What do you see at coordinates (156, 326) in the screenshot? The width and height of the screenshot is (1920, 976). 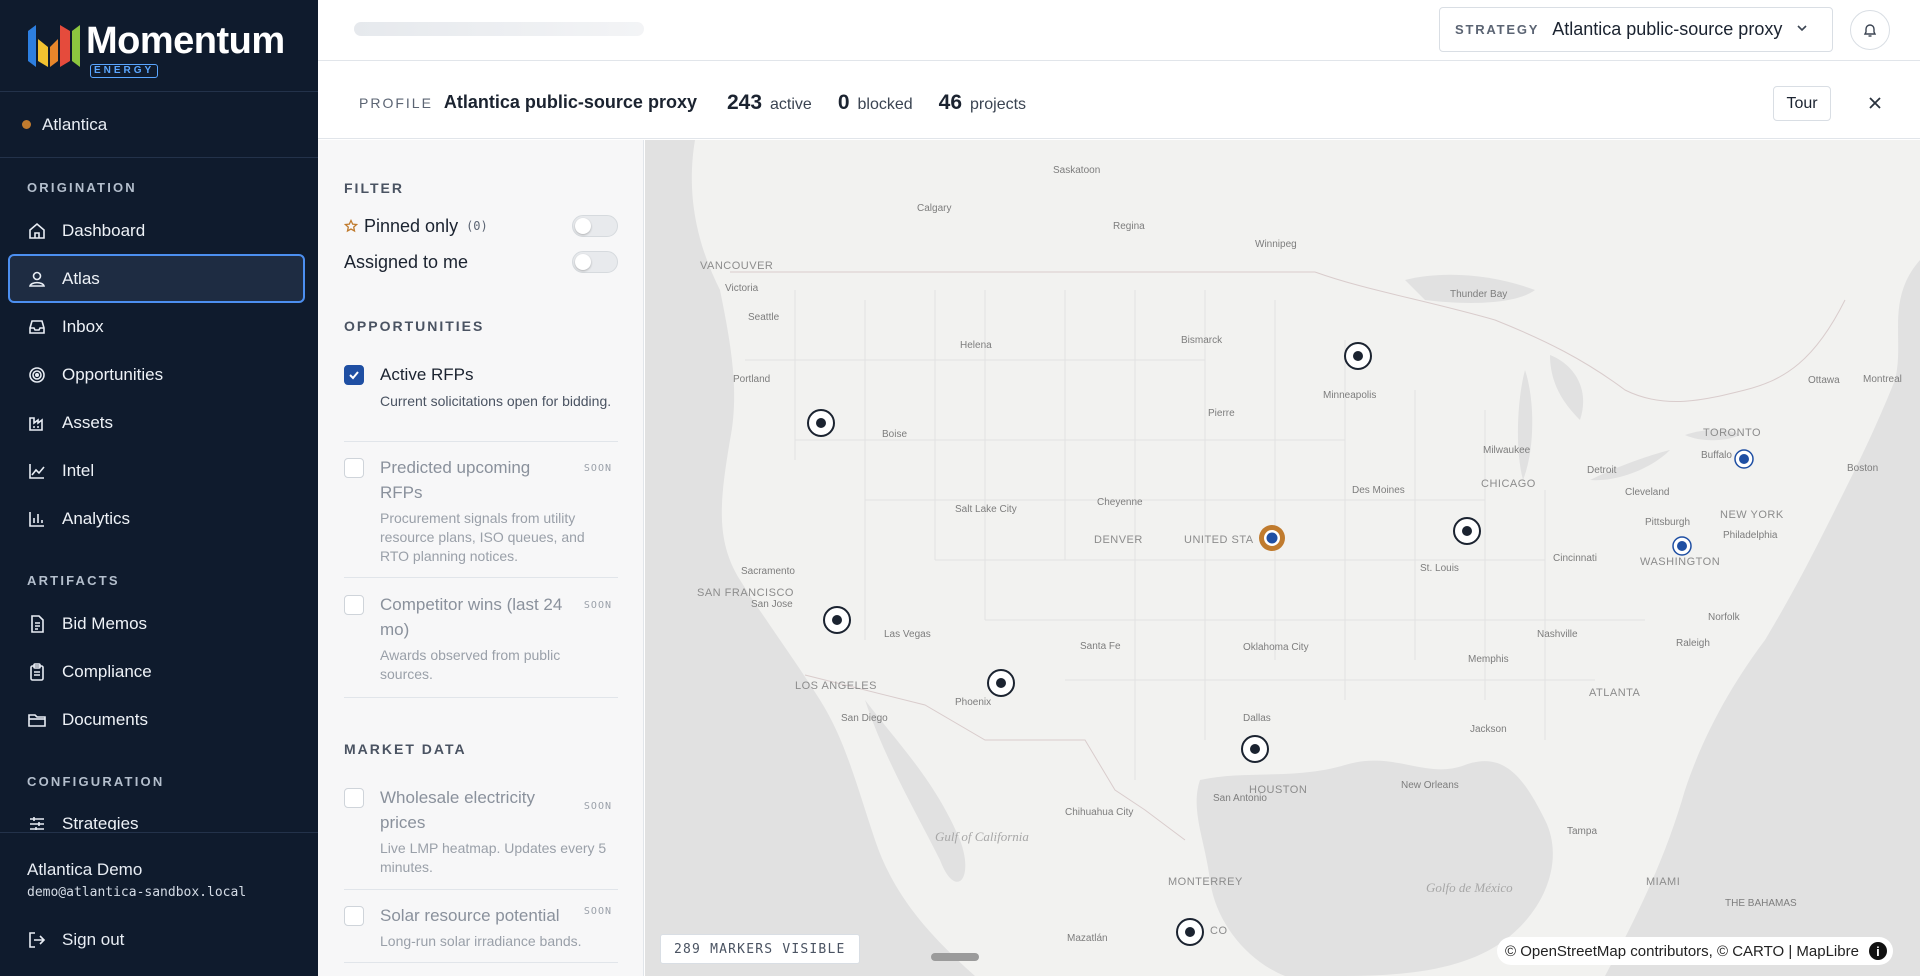 I see `sidebar-item-inbox: Inbox` at bounding box center [156, 326].